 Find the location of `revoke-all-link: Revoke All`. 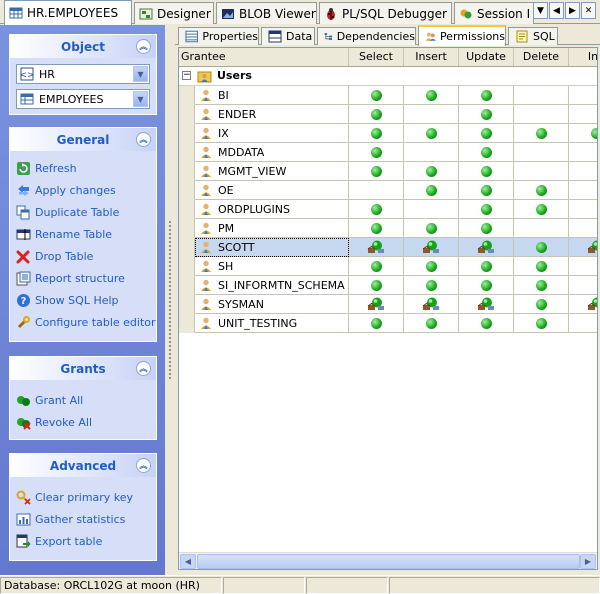

revoke-all-link: Revoke All is located at coordinates (83, 422).